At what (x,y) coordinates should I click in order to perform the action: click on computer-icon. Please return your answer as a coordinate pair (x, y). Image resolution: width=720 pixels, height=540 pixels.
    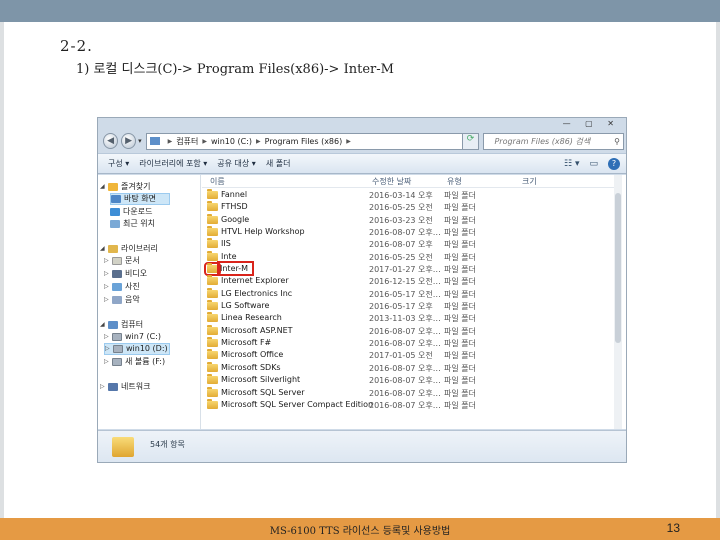
    Looking at the image, I should click on (154, 141).